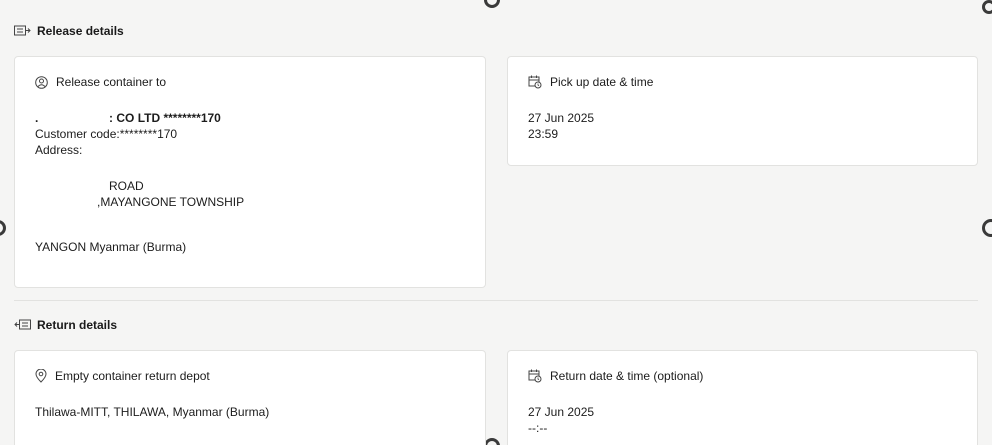  Describe the element at coordinates (538, 428) in the screenshot. I see `return-time: --:--` at that location.